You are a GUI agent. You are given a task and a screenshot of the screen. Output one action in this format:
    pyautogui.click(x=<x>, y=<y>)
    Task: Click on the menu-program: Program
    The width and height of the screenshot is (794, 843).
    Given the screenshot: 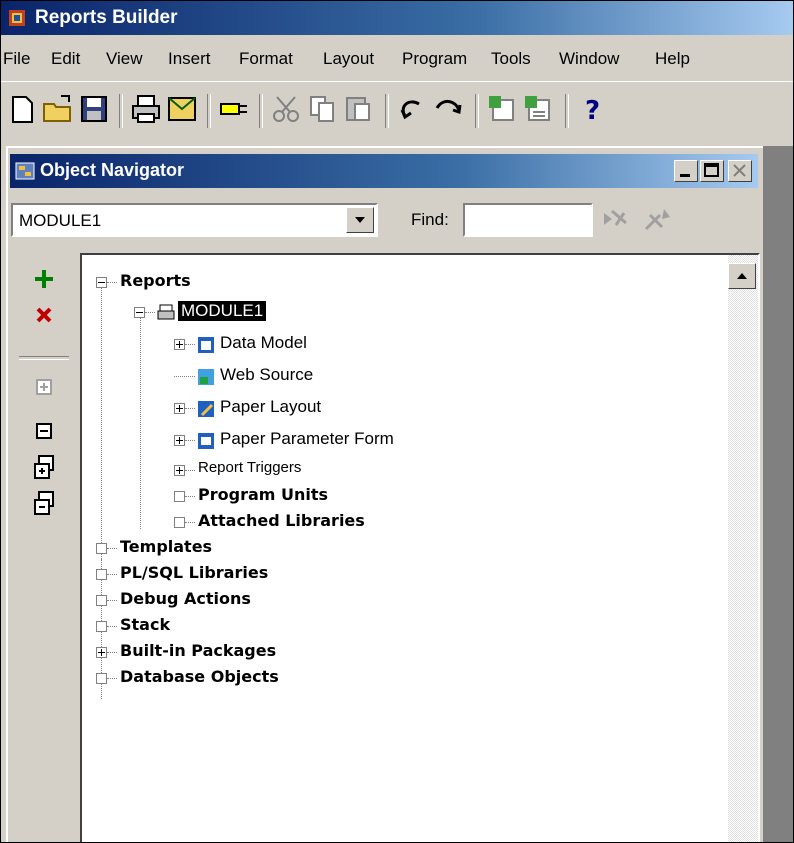 What is the action you would take?
    pyautogui.click(x=434, y=59)
    